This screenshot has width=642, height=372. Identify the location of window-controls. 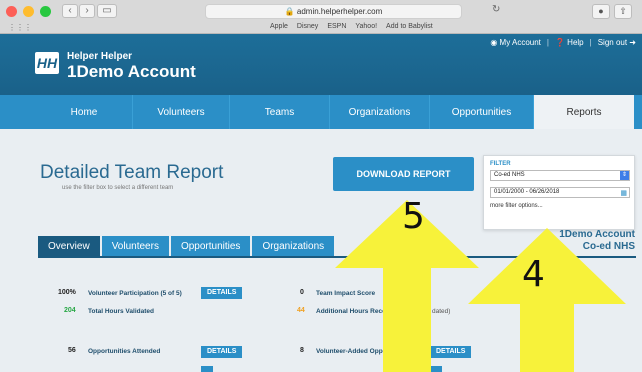
(28, 11).